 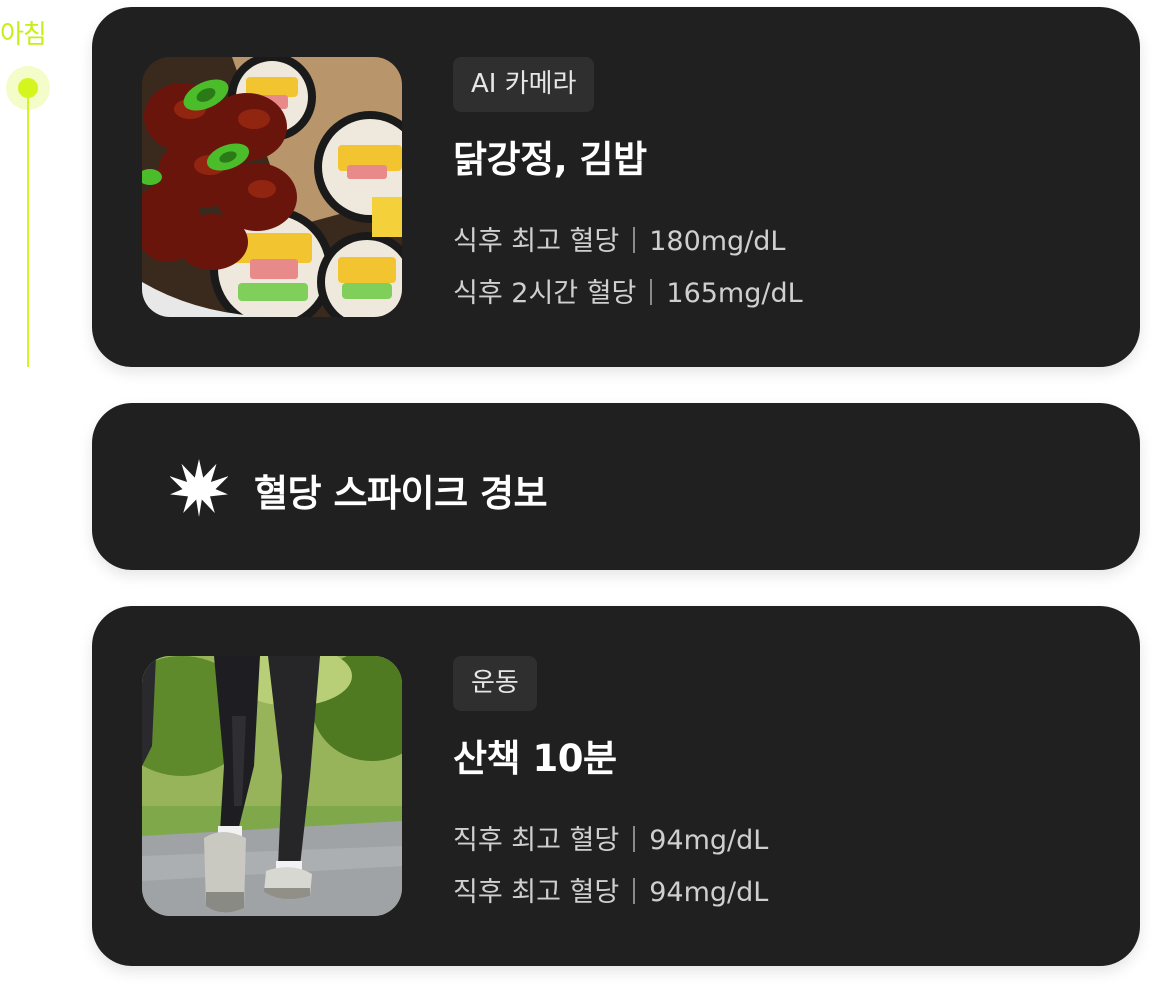 What do you see at coordinates (524, 84) in the screenshot?
I see `source-tag: AI 카메라` at bounding box center [524, 84].